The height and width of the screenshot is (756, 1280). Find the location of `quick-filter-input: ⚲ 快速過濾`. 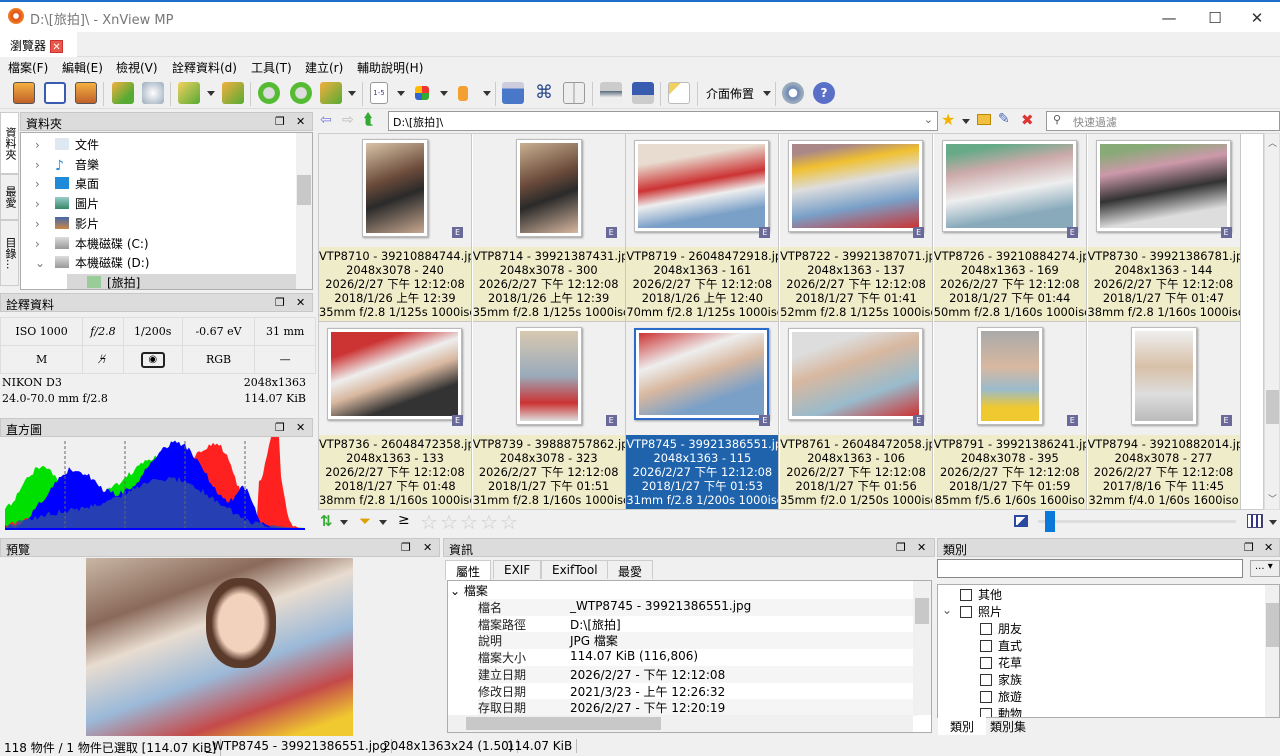

quick-filter-input: ⚲ 快速過濾 is located at coordinates (1163, 121).